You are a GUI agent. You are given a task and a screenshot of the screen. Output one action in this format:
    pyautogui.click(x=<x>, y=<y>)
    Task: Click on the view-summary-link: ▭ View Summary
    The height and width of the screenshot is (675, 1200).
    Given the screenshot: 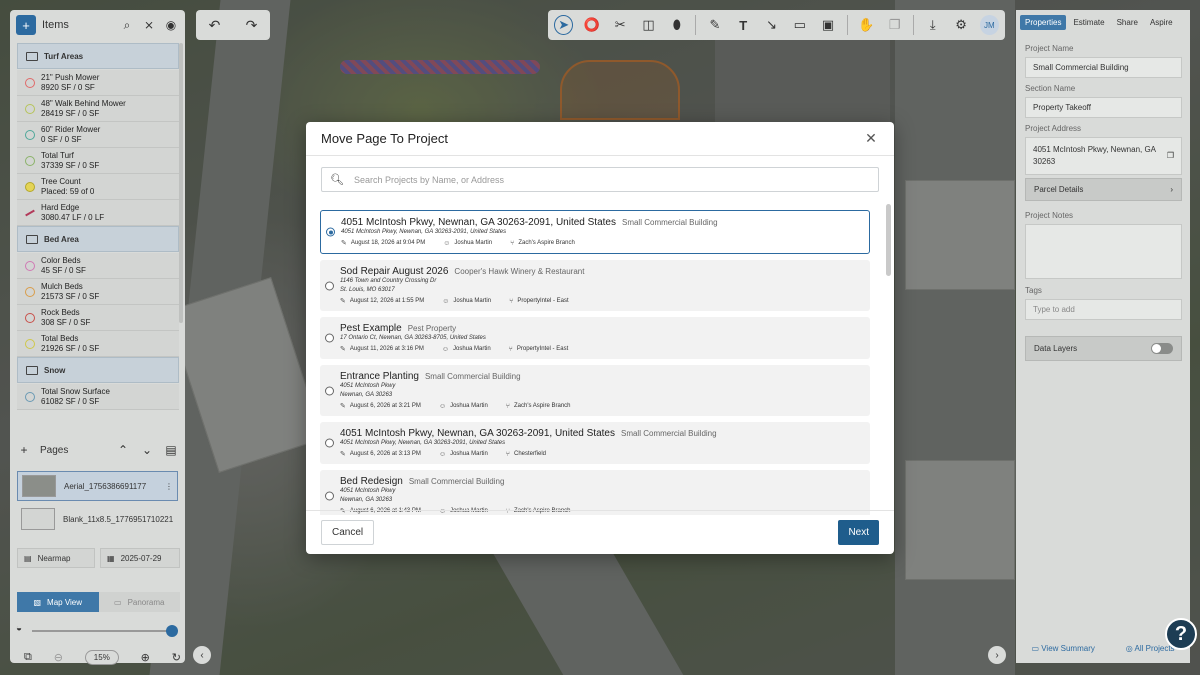 What is the action you would take?
    pyautogui.click(x=1062, y=648)
    